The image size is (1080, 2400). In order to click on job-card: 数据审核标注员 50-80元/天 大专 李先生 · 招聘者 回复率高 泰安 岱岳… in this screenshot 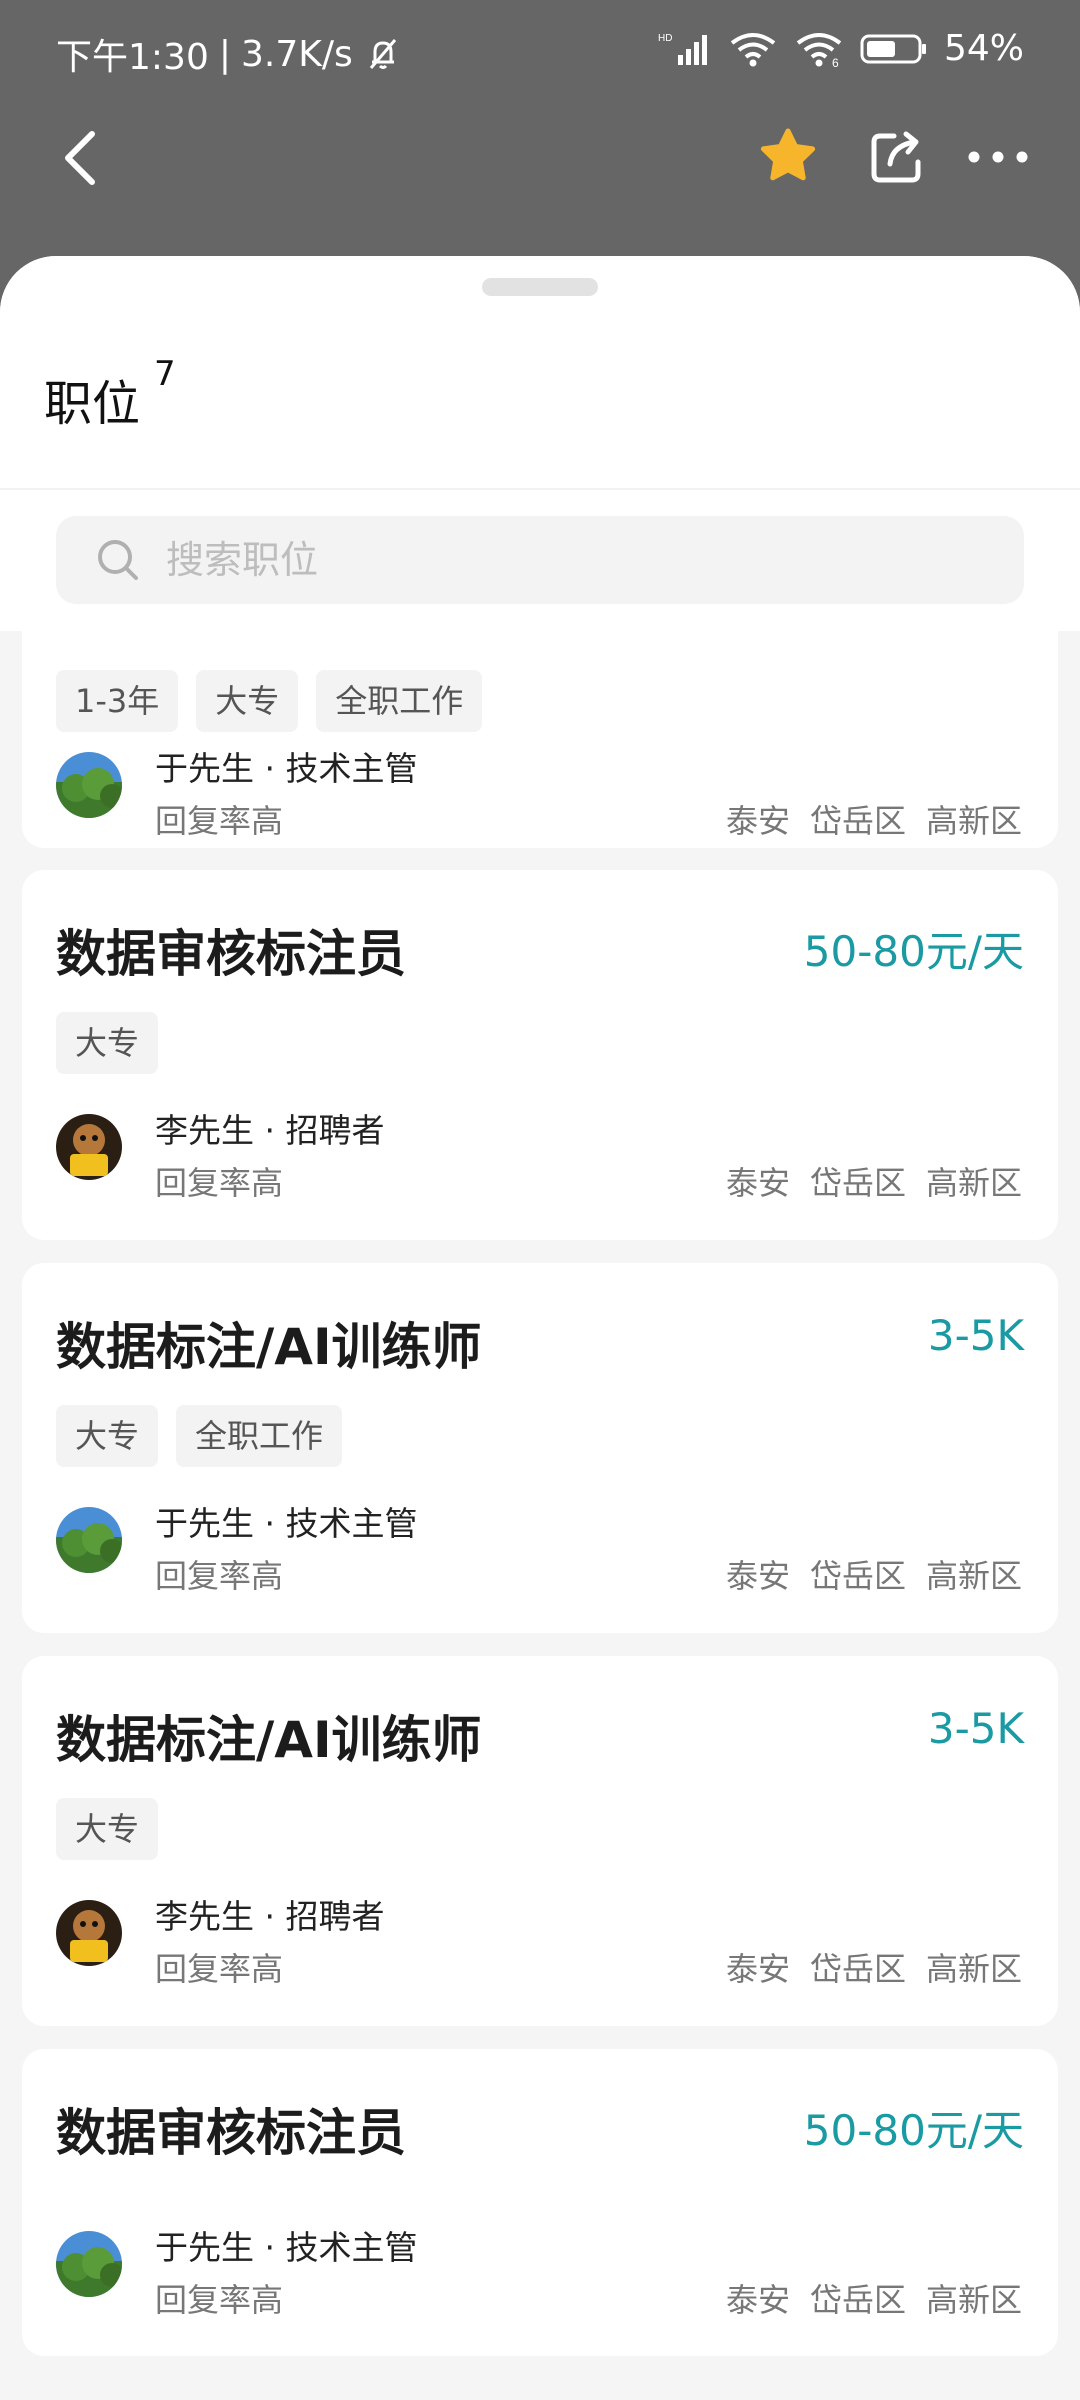, I will do `click(540, 1055)`.